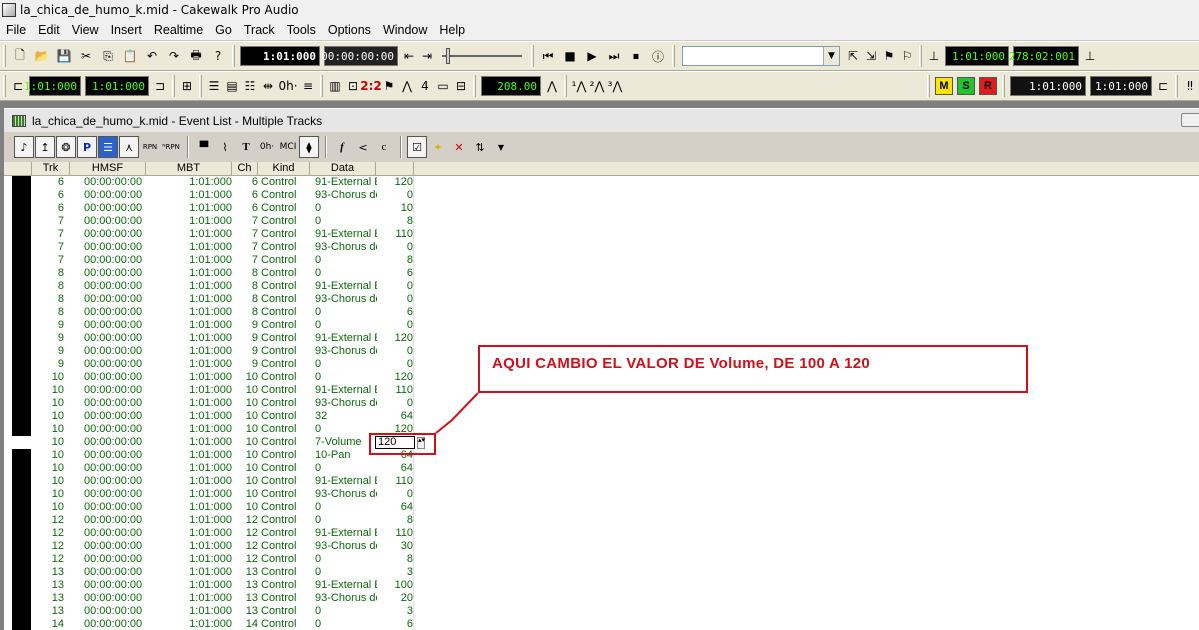  Describe the element at coordinates (129, 147) in the screenshot. I see `chan-aftertouch-icon: ⋏` at that location.